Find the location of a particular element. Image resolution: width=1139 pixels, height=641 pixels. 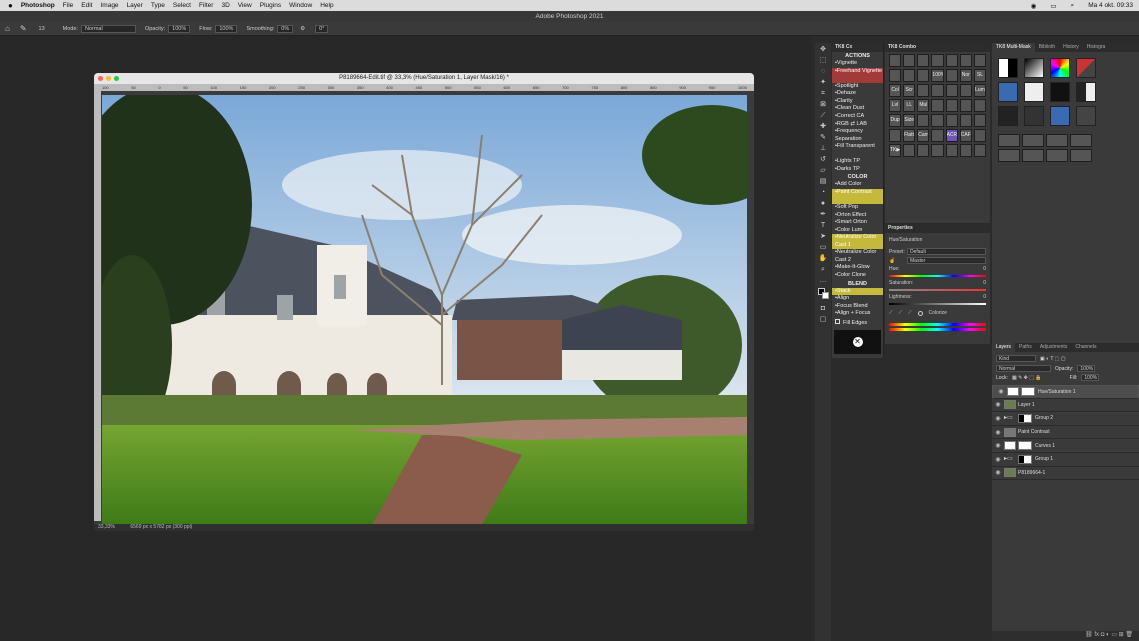

lasso-tool-icon: ◌ is located at coordinates (823, 72).